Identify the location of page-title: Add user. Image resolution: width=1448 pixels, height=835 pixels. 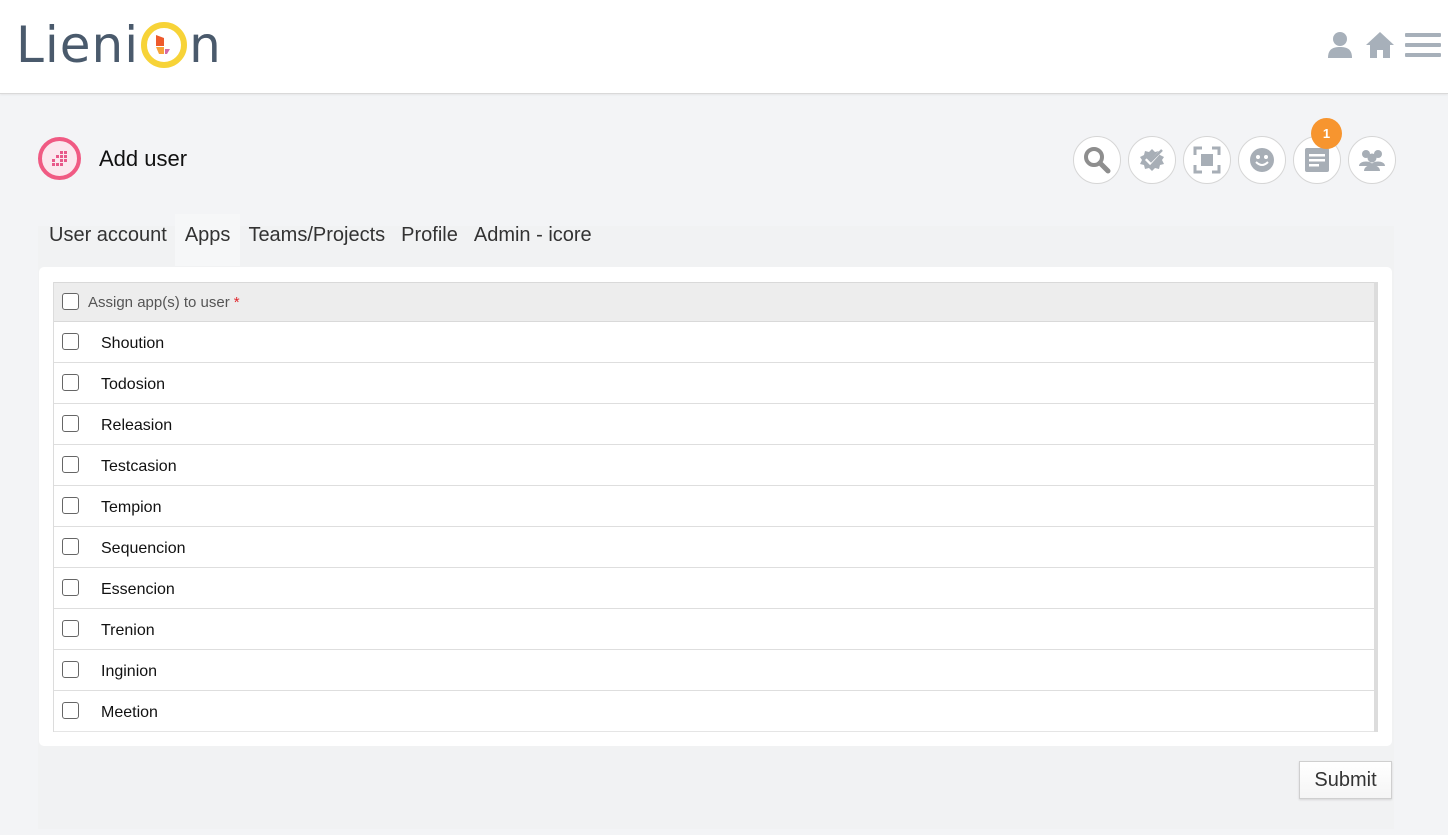
(143, 158).